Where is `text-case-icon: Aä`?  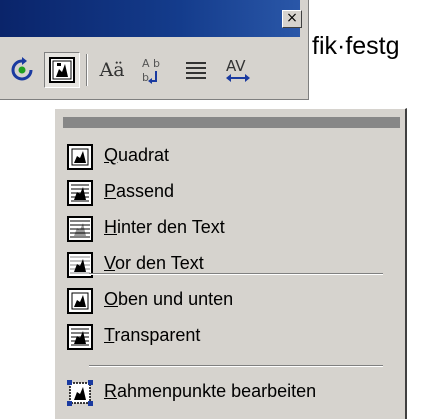
text-case-icon: Aä is located at coordinates (112, 70).